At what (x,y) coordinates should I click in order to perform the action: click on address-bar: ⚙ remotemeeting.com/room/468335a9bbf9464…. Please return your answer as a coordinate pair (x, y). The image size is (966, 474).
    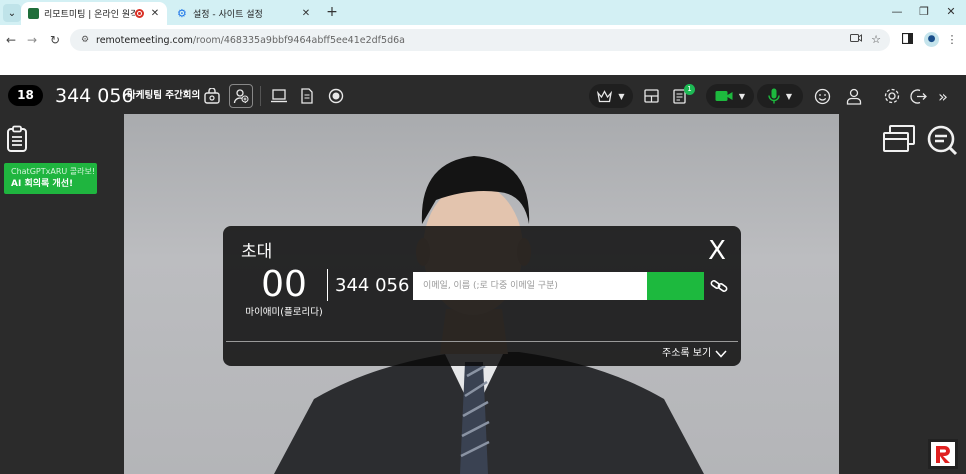
    Looking at the image, I should click on (480, 40).